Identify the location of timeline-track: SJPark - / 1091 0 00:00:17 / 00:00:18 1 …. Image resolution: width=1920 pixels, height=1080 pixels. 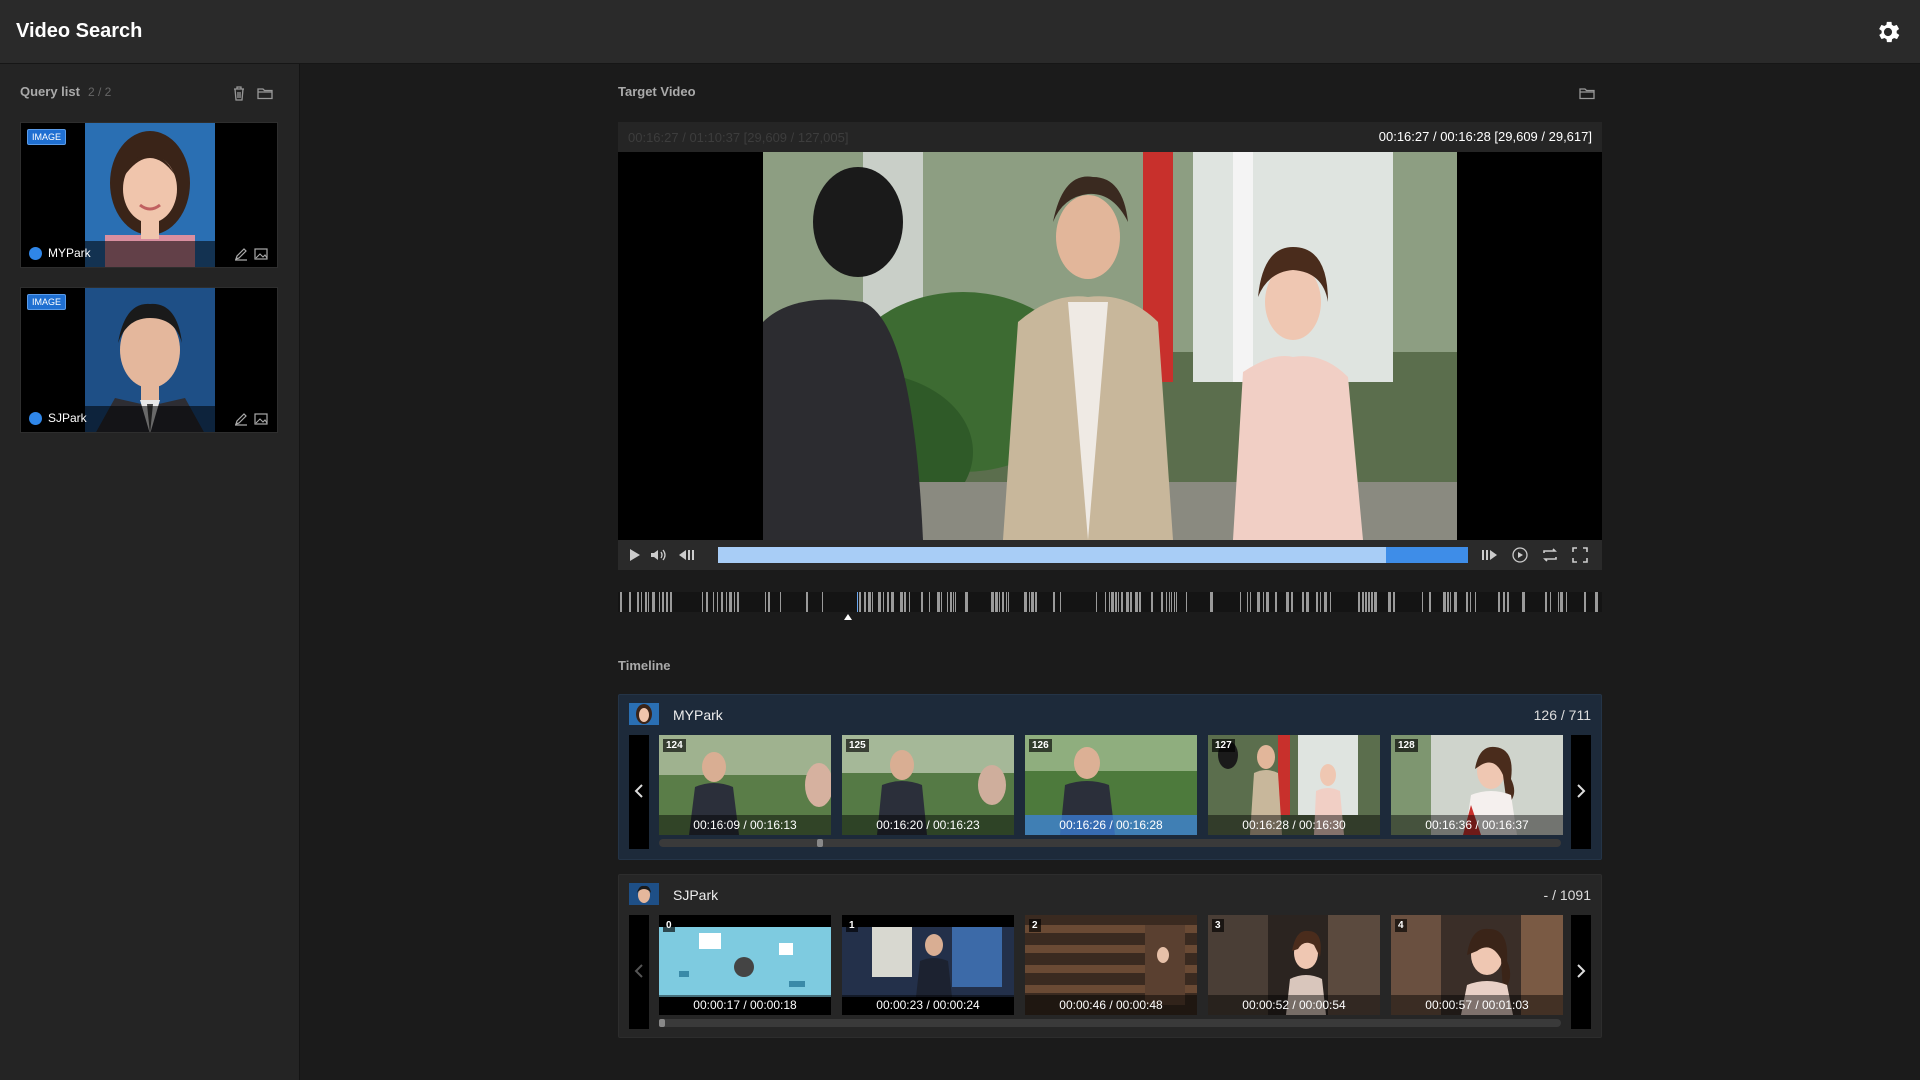
(1110, 956).